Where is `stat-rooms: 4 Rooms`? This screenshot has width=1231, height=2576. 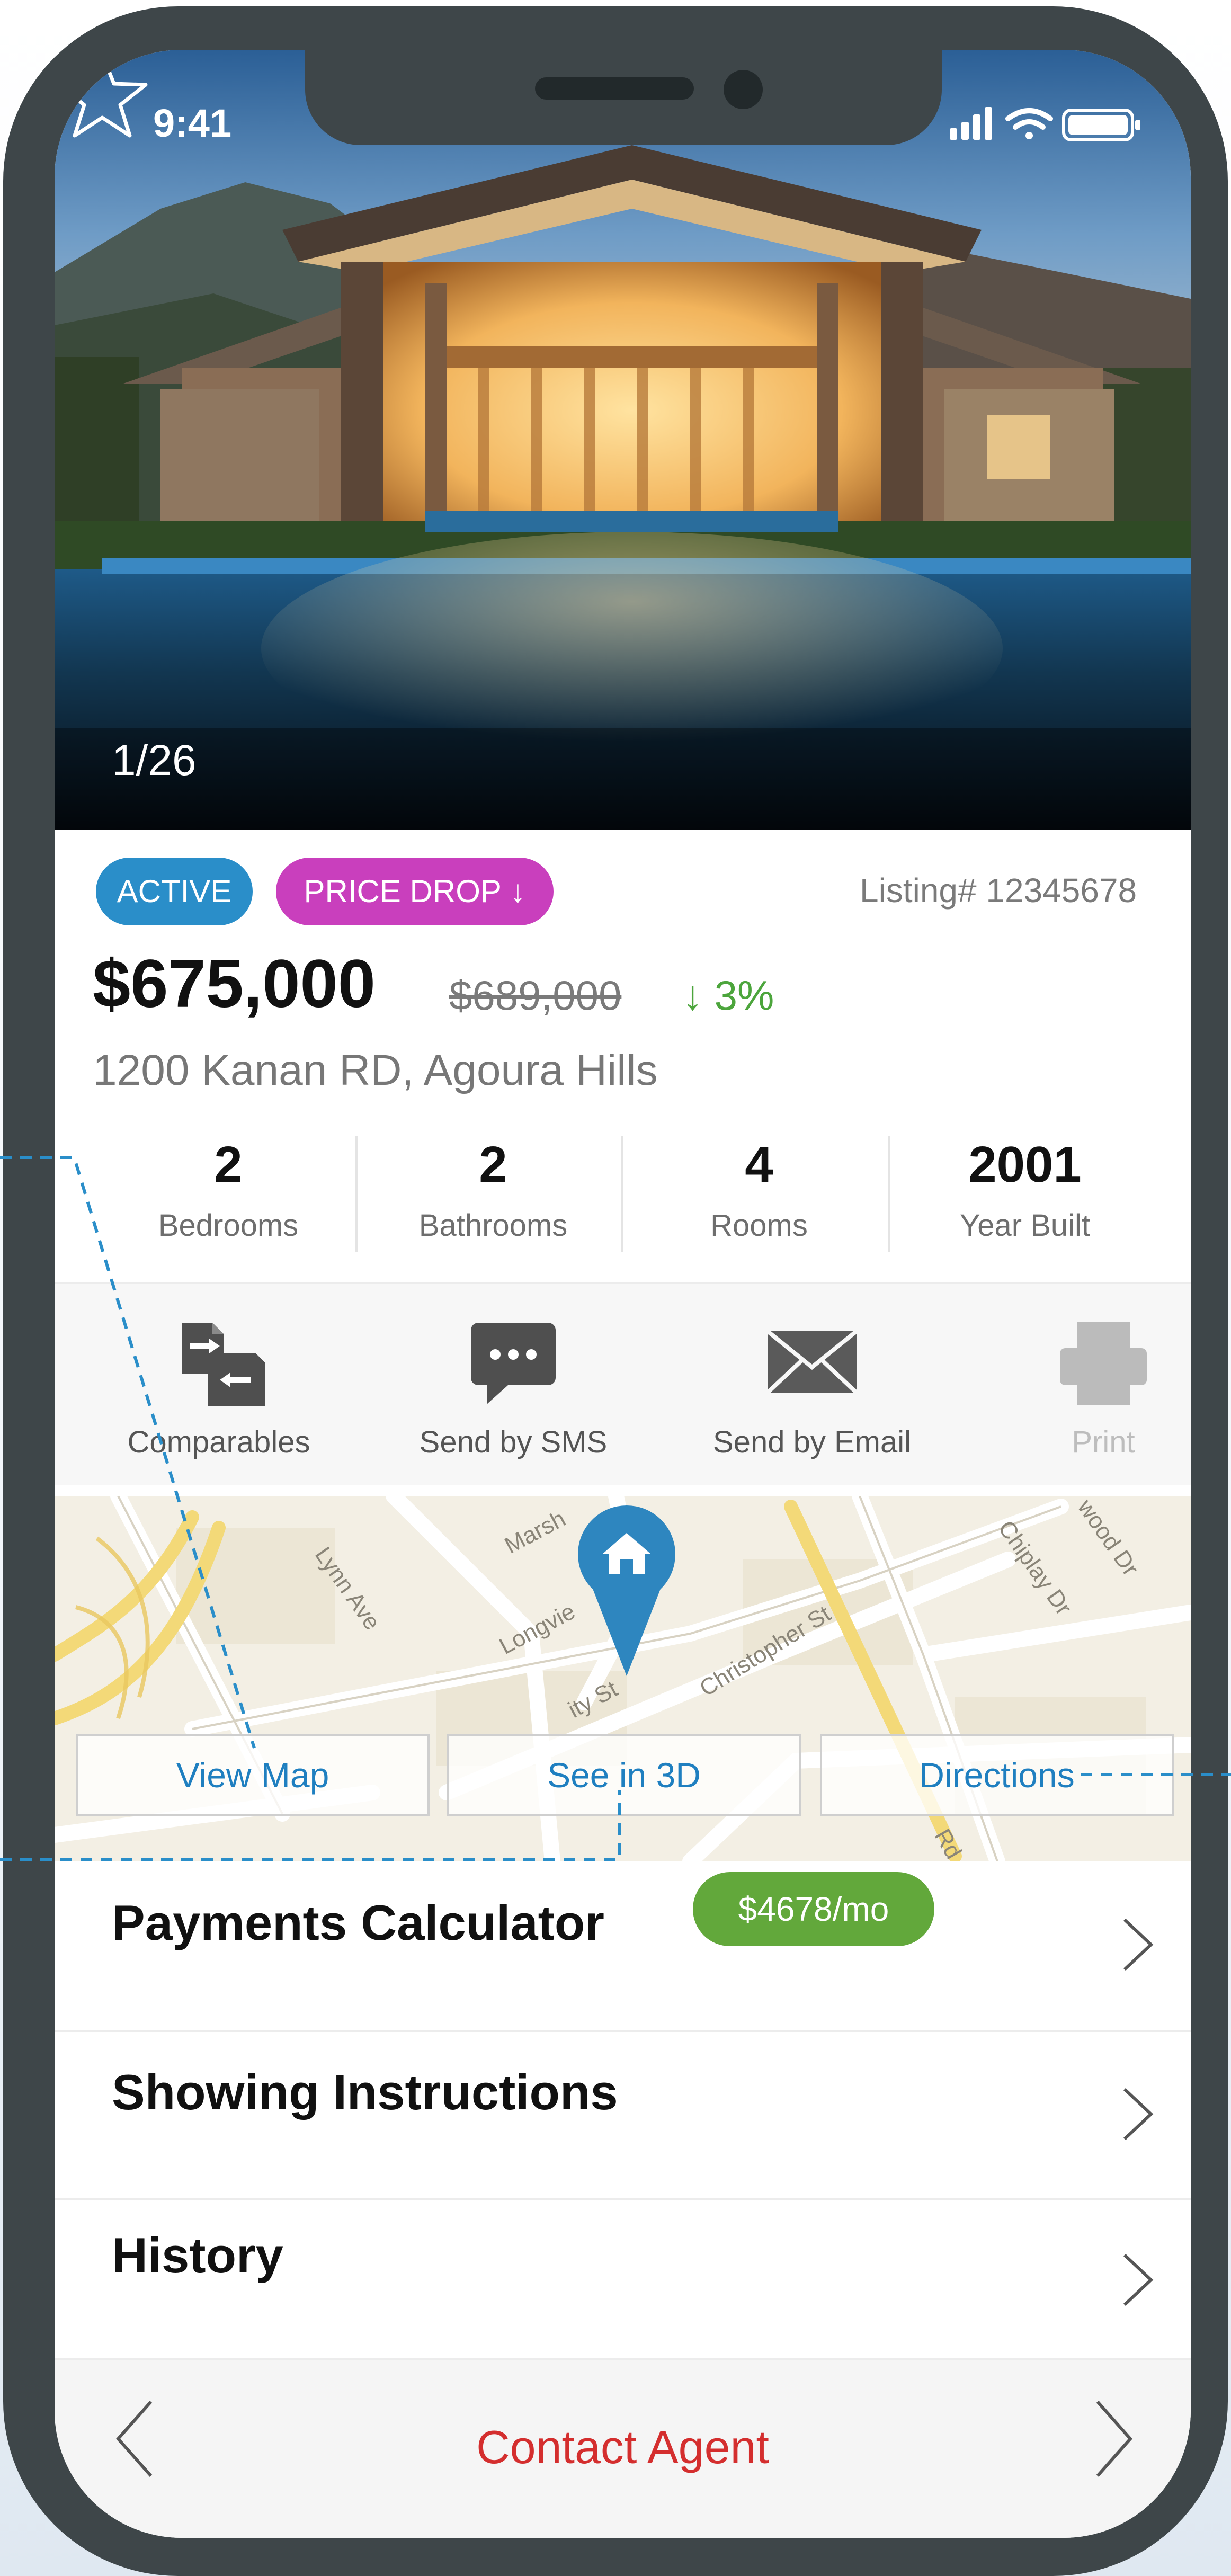
stat-rooms: 4 Rooms is located at coordinates (759, 1190).